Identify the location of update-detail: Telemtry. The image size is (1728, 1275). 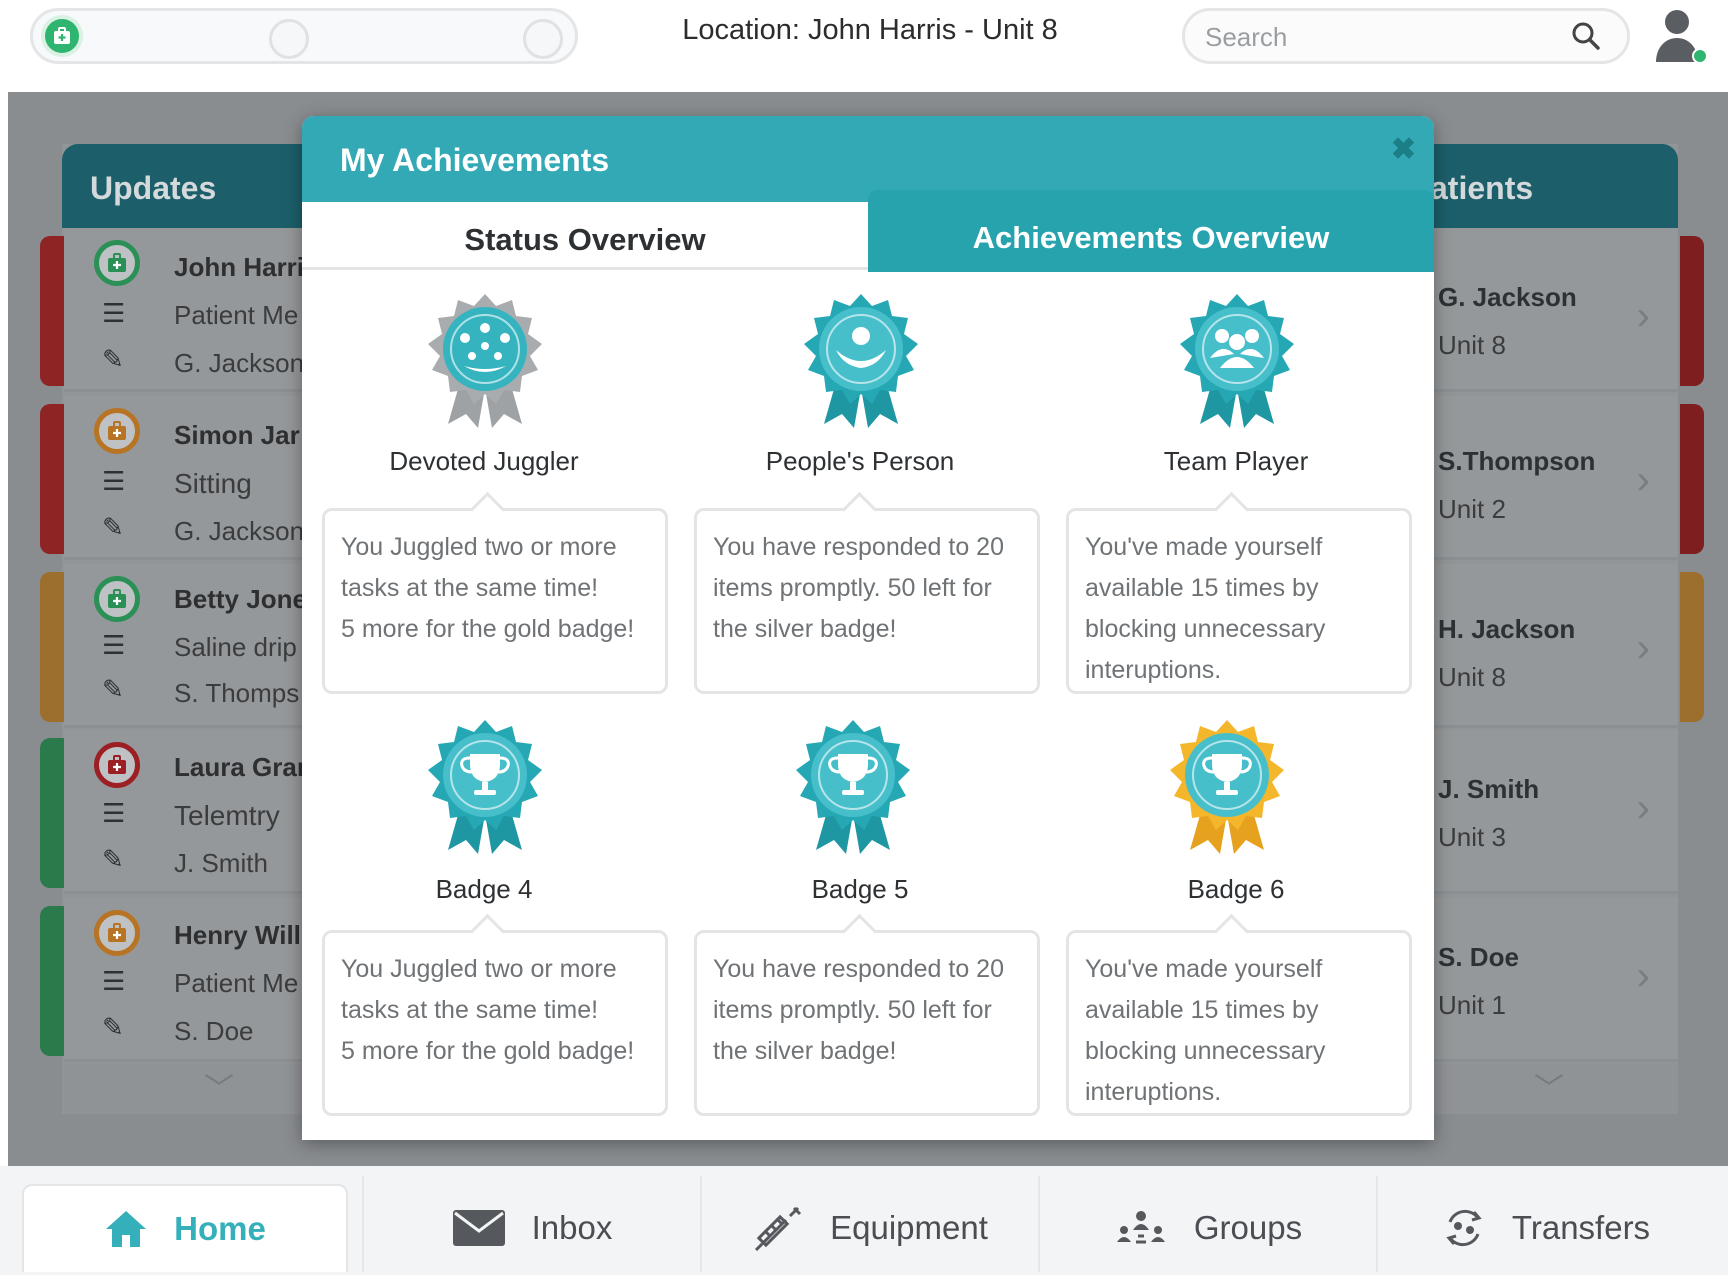
(227, 815).